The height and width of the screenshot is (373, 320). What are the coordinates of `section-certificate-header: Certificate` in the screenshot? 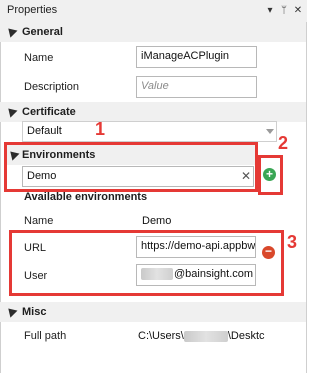 It's located at (153, 112).